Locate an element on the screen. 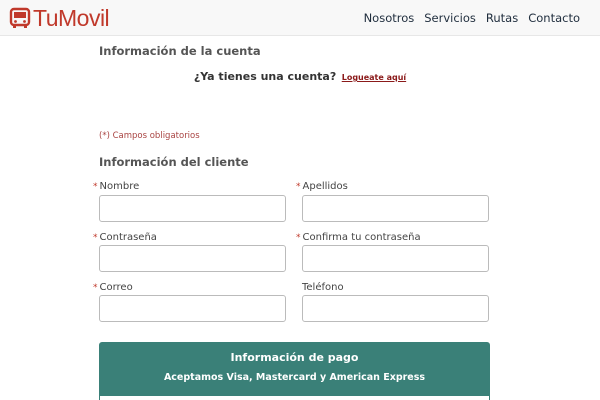 Image resolution: width=600 pixels, height=400 pixels. nav-item-servicios: Servicios is located at coordinates (450, 18).